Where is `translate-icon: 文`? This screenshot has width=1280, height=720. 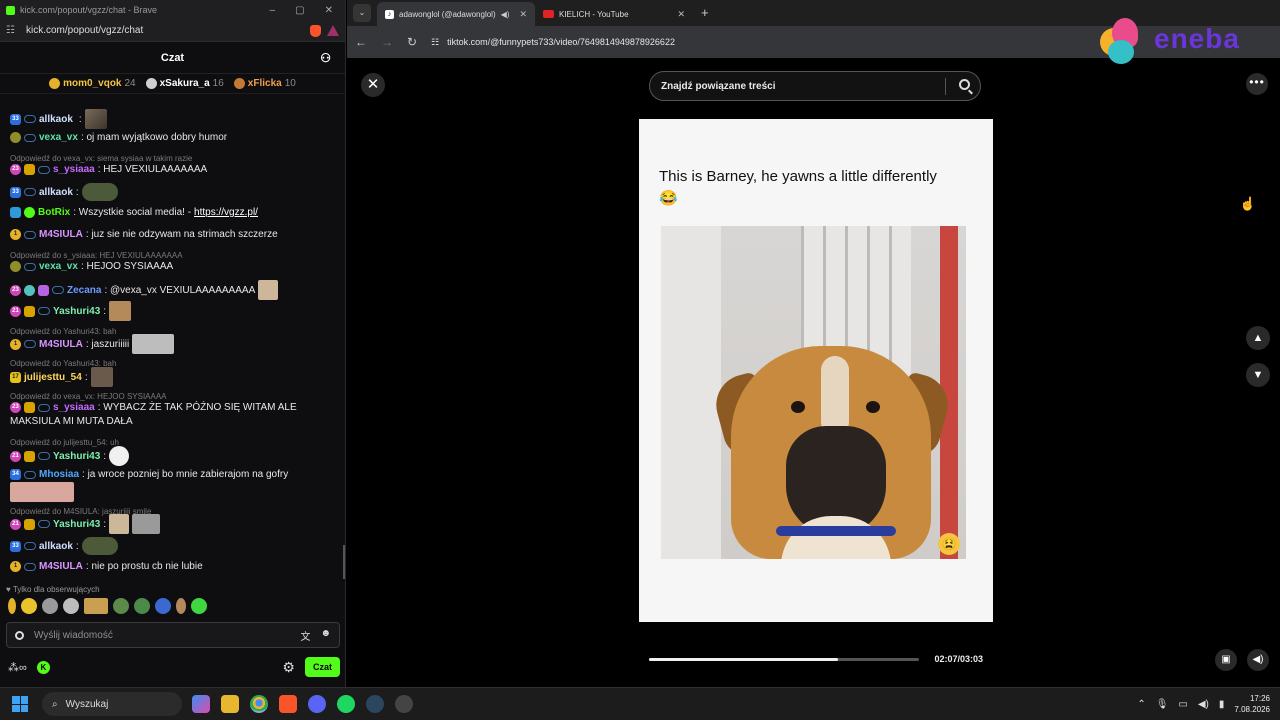 translate-icon: 文 is located at coordinates (305, 635).